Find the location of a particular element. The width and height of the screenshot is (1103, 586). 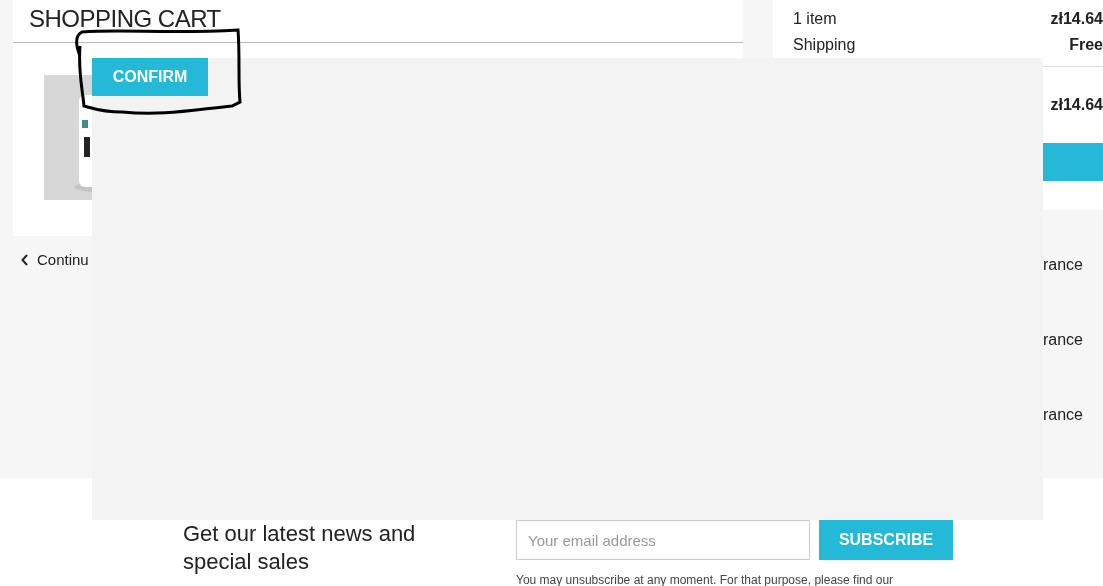

subscribe-button: SUBSCRIBE is located at coordinates (886, 540).